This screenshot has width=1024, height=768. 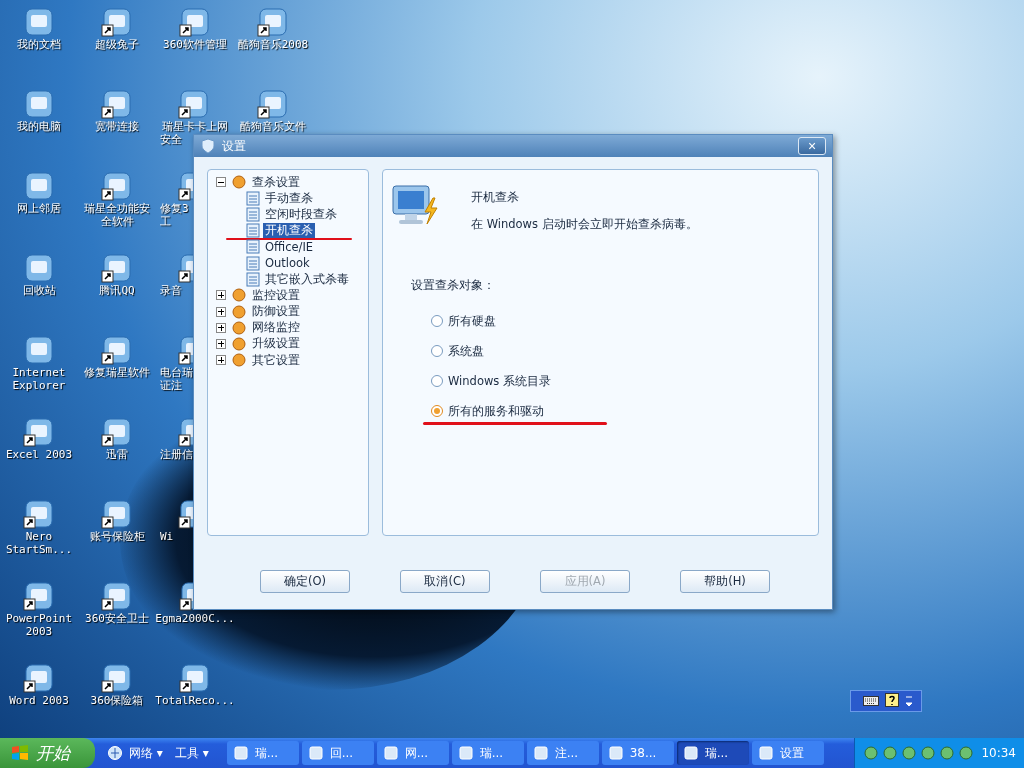 I want to click on icon-label: 我的文档, so click(x=39, y=44).